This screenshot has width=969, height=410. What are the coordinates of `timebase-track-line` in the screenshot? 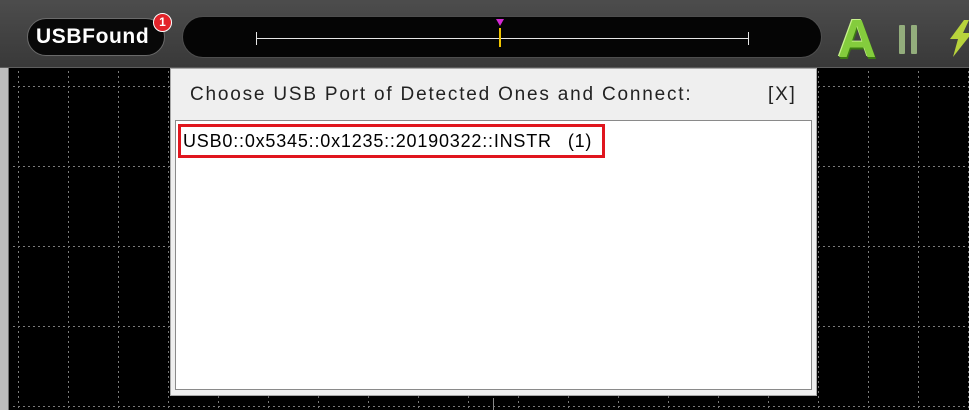 It's located at (502, 38).